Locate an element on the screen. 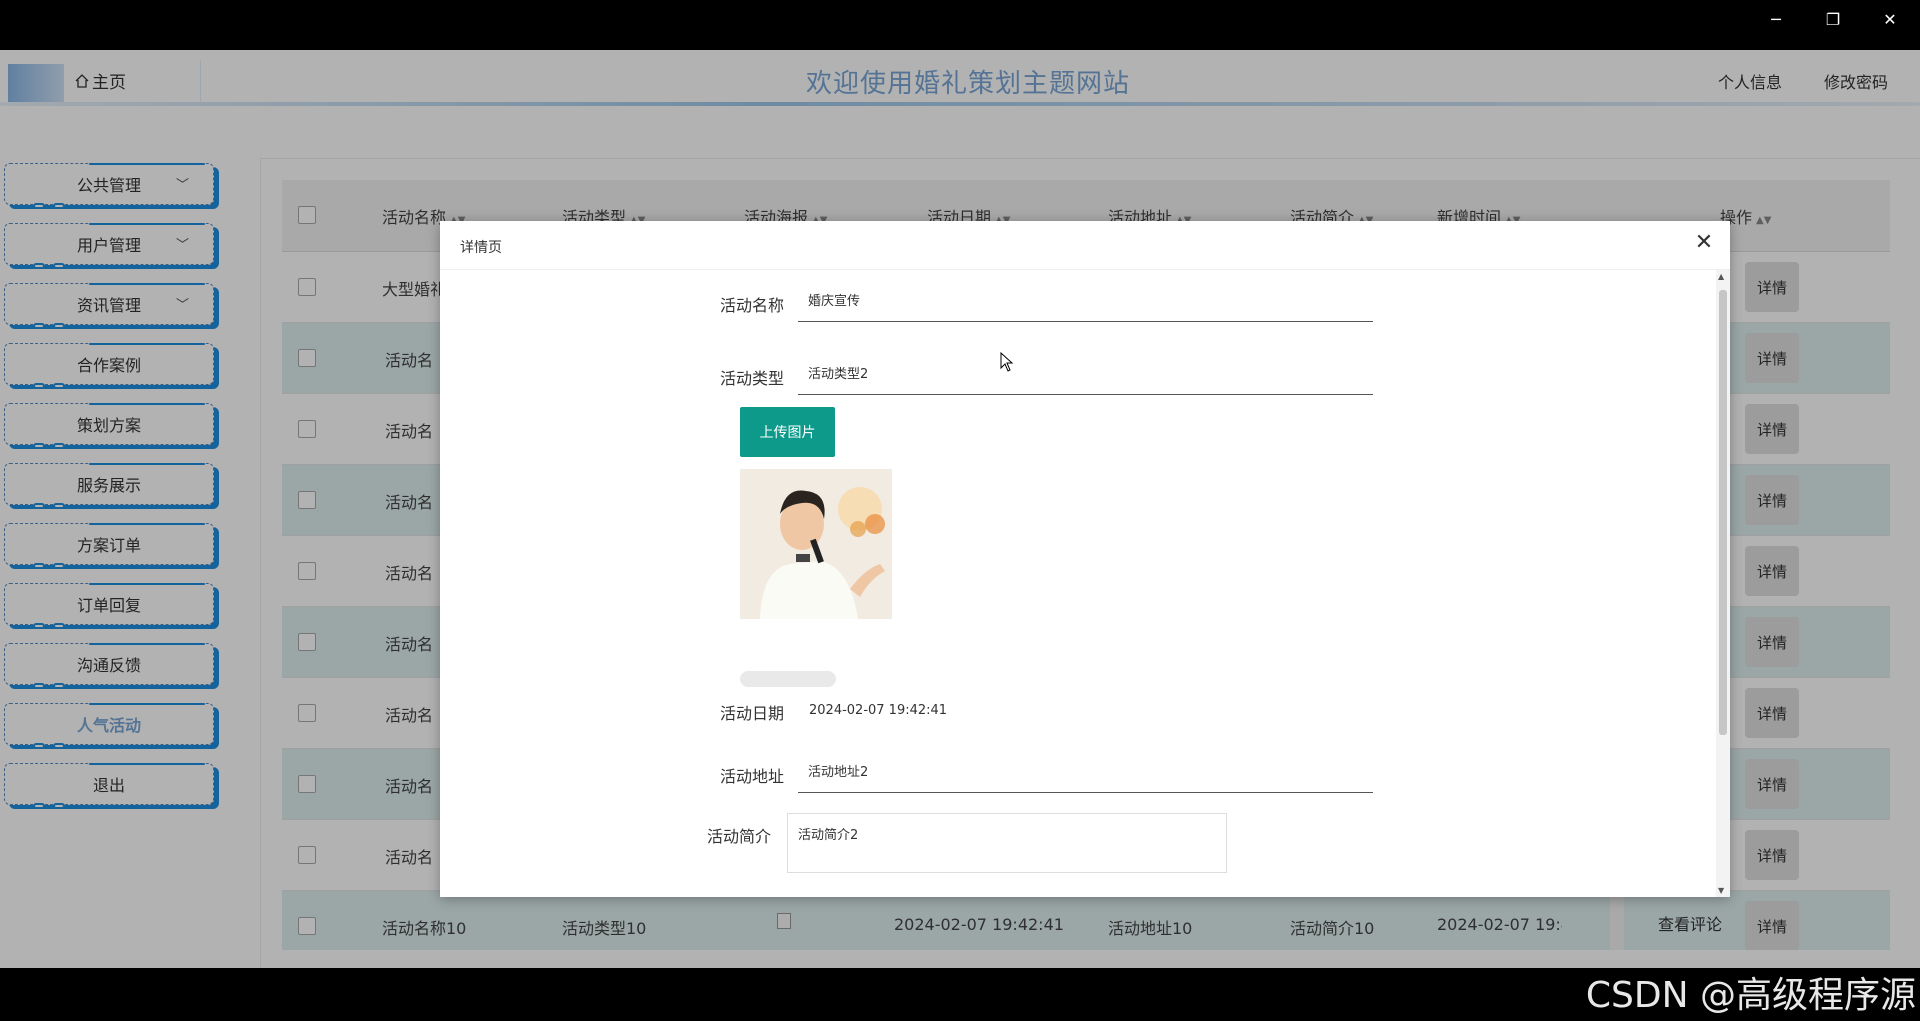 This screenshot has width=1920, height=1021. restore-button: ❐ is located at coordinates (1833, 20).